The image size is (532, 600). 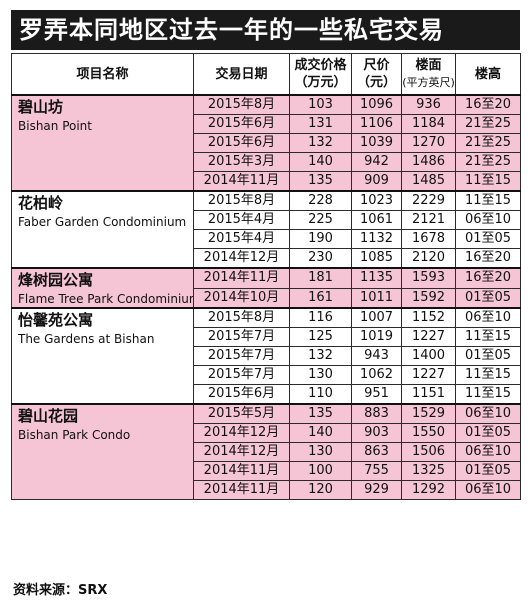 I want to click on cell-psf: 1085, so click(x=376, y=258).